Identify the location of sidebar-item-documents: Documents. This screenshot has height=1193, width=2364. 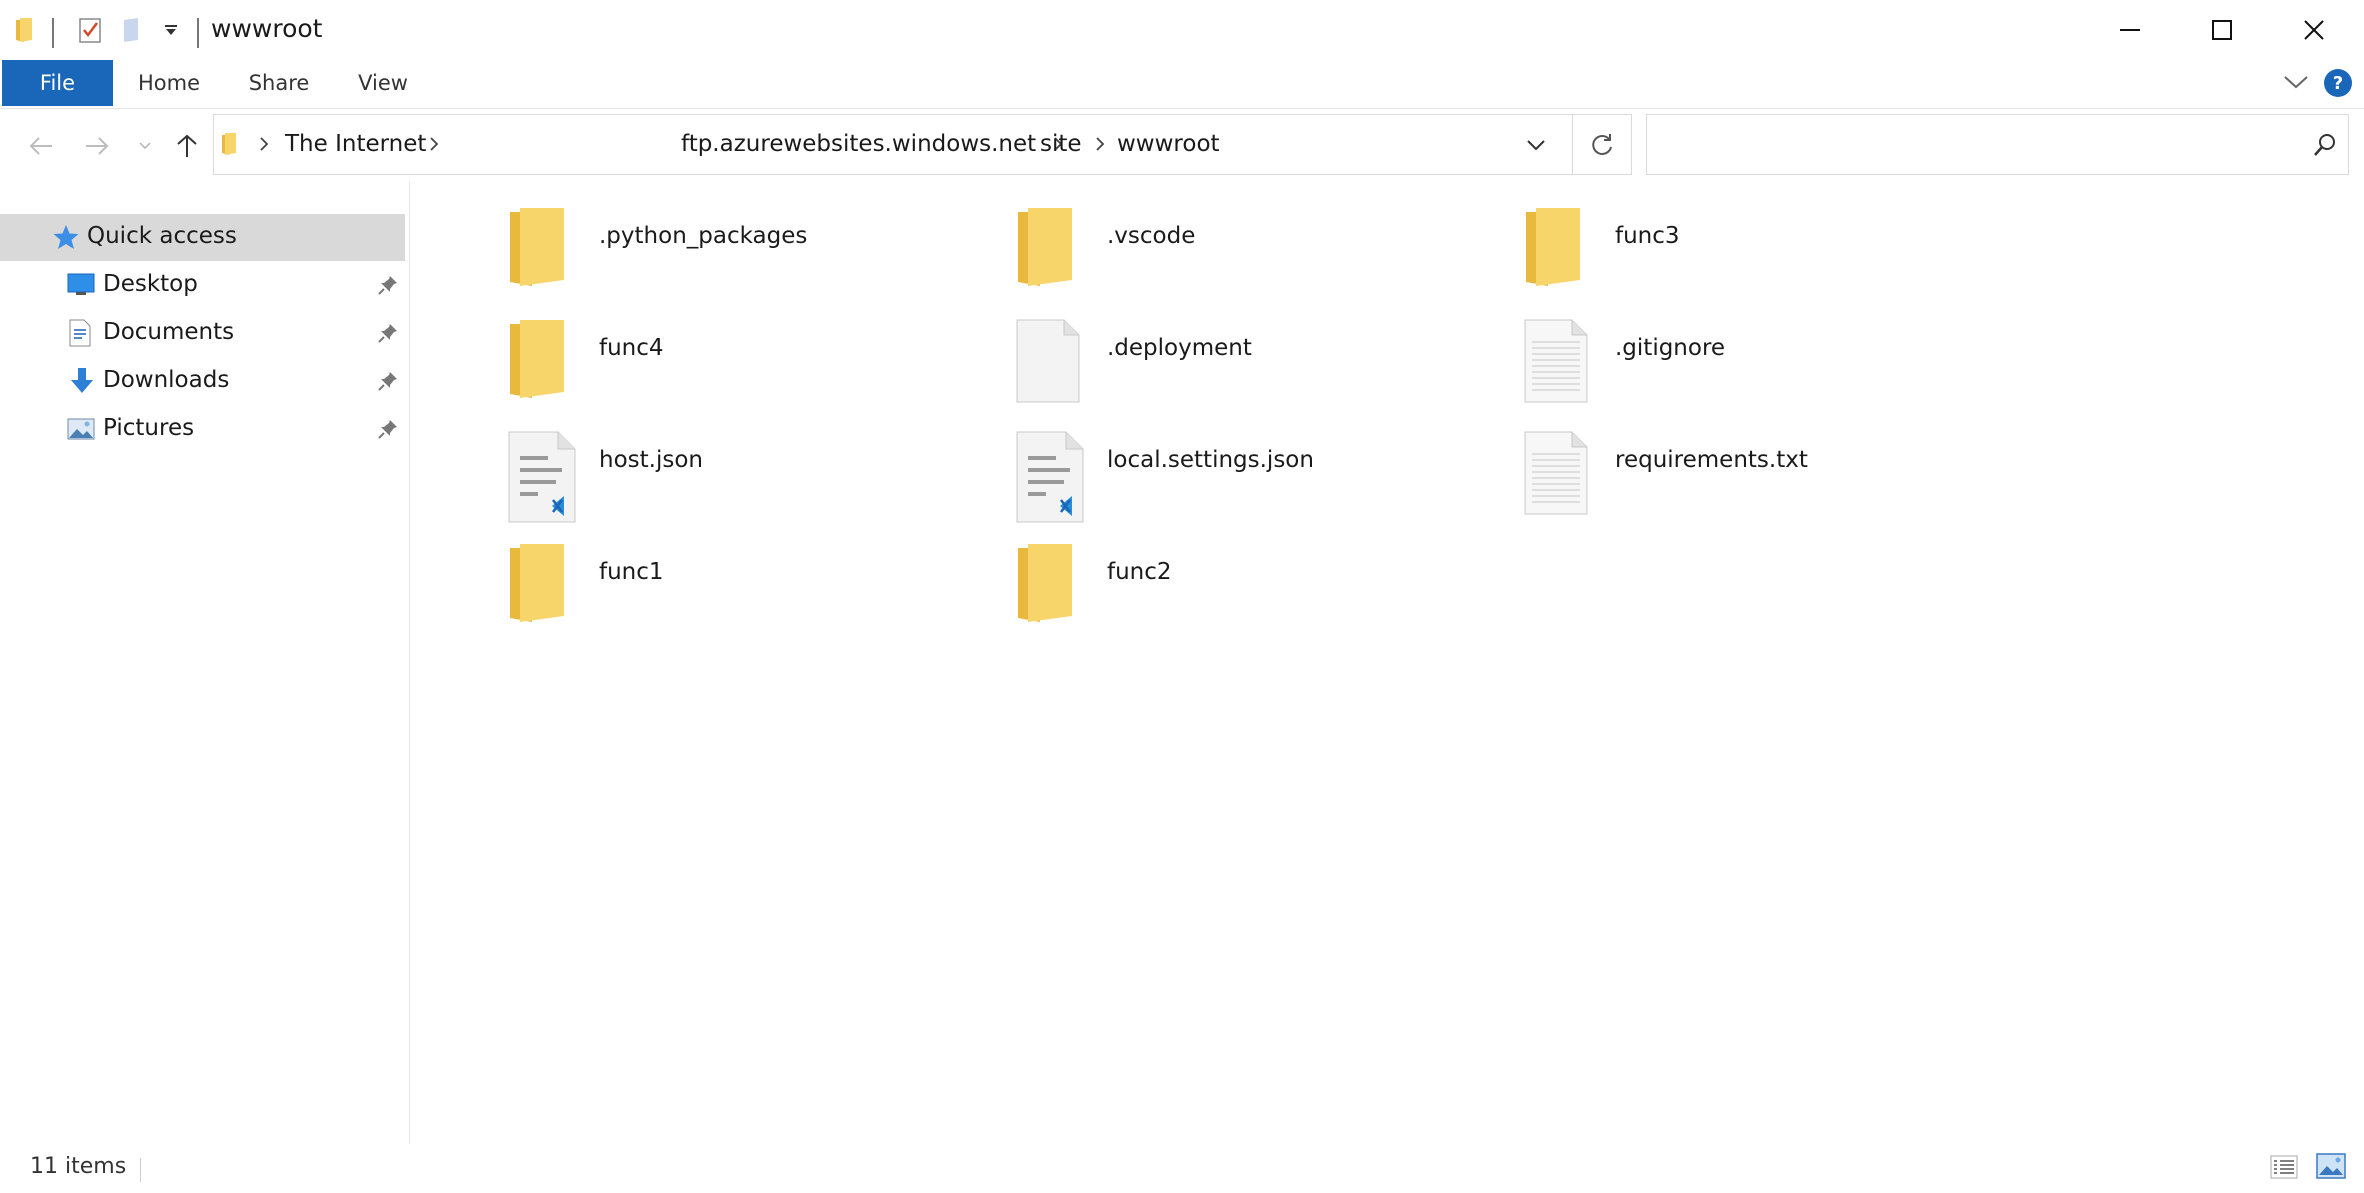
(202, 333).